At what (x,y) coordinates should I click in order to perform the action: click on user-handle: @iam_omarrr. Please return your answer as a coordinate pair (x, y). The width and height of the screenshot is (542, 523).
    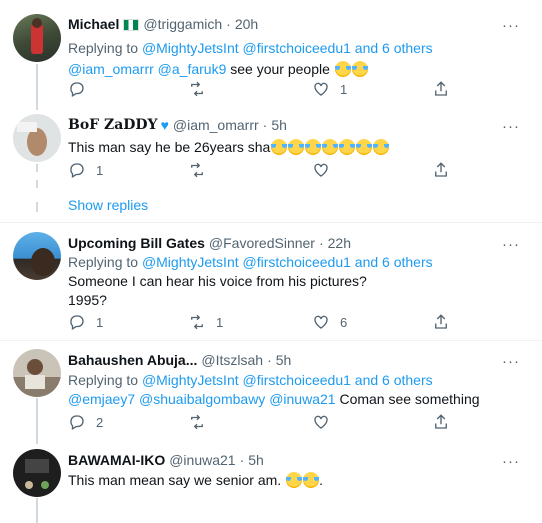
    Looking at the image, I should click on (216, 125).